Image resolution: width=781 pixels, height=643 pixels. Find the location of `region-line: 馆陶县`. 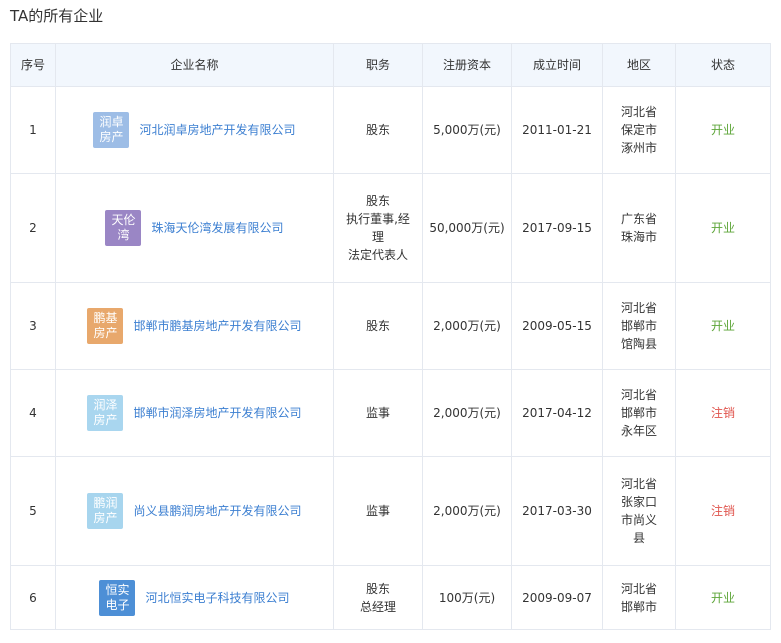

region-line: 馆陶县 is located at coordinates (638, 344).